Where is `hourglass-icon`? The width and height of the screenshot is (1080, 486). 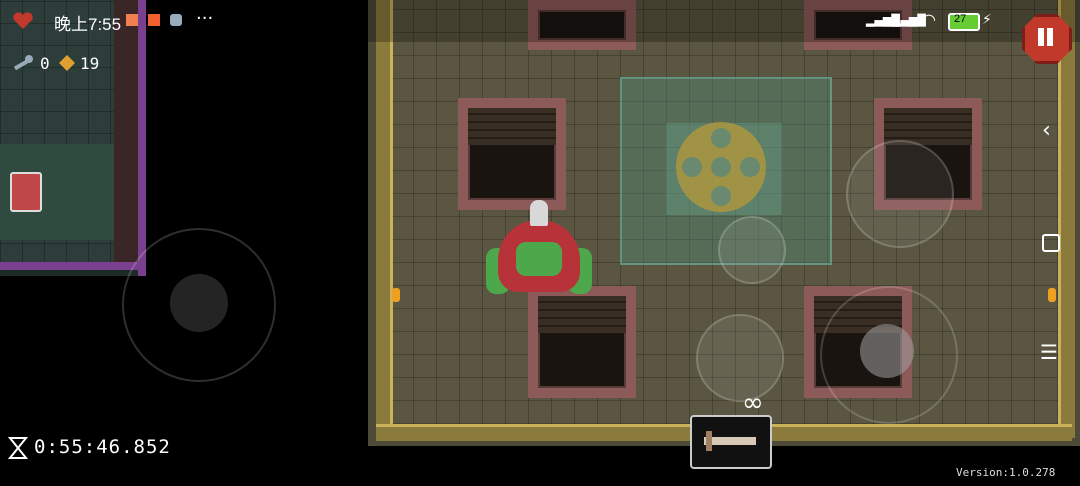
hourglass-icon is located at coordinates (18, 448).